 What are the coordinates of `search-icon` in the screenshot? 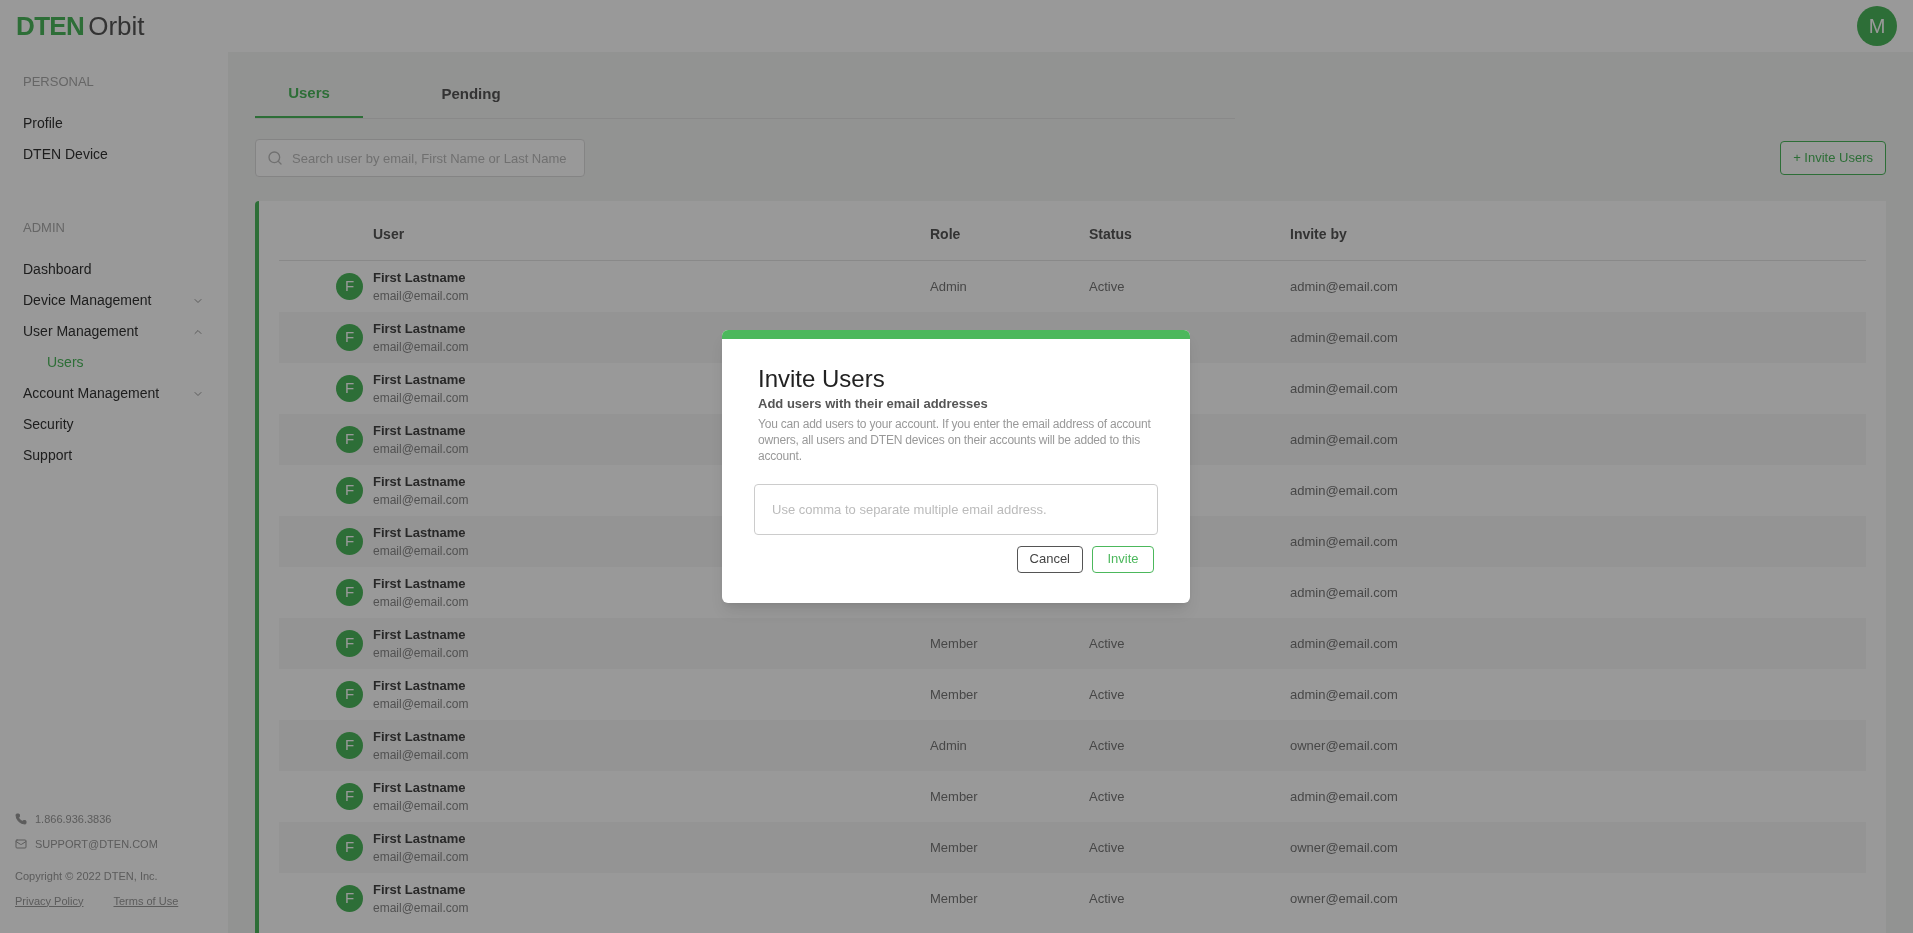 It's located at (275, 158).